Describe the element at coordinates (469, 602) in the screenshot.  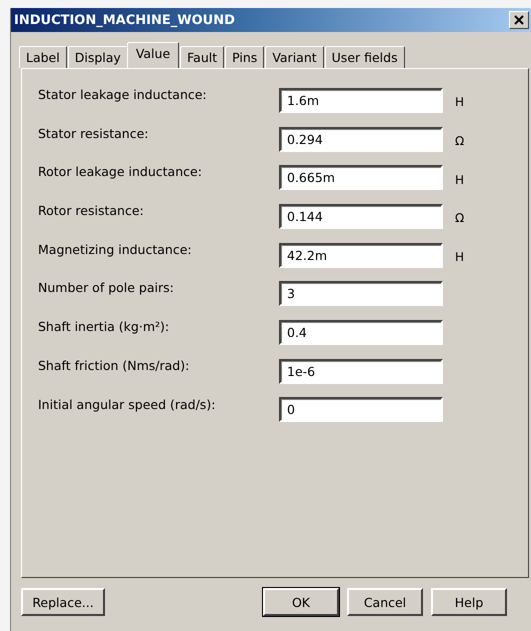
I see `dialog-button: Help` at that location.